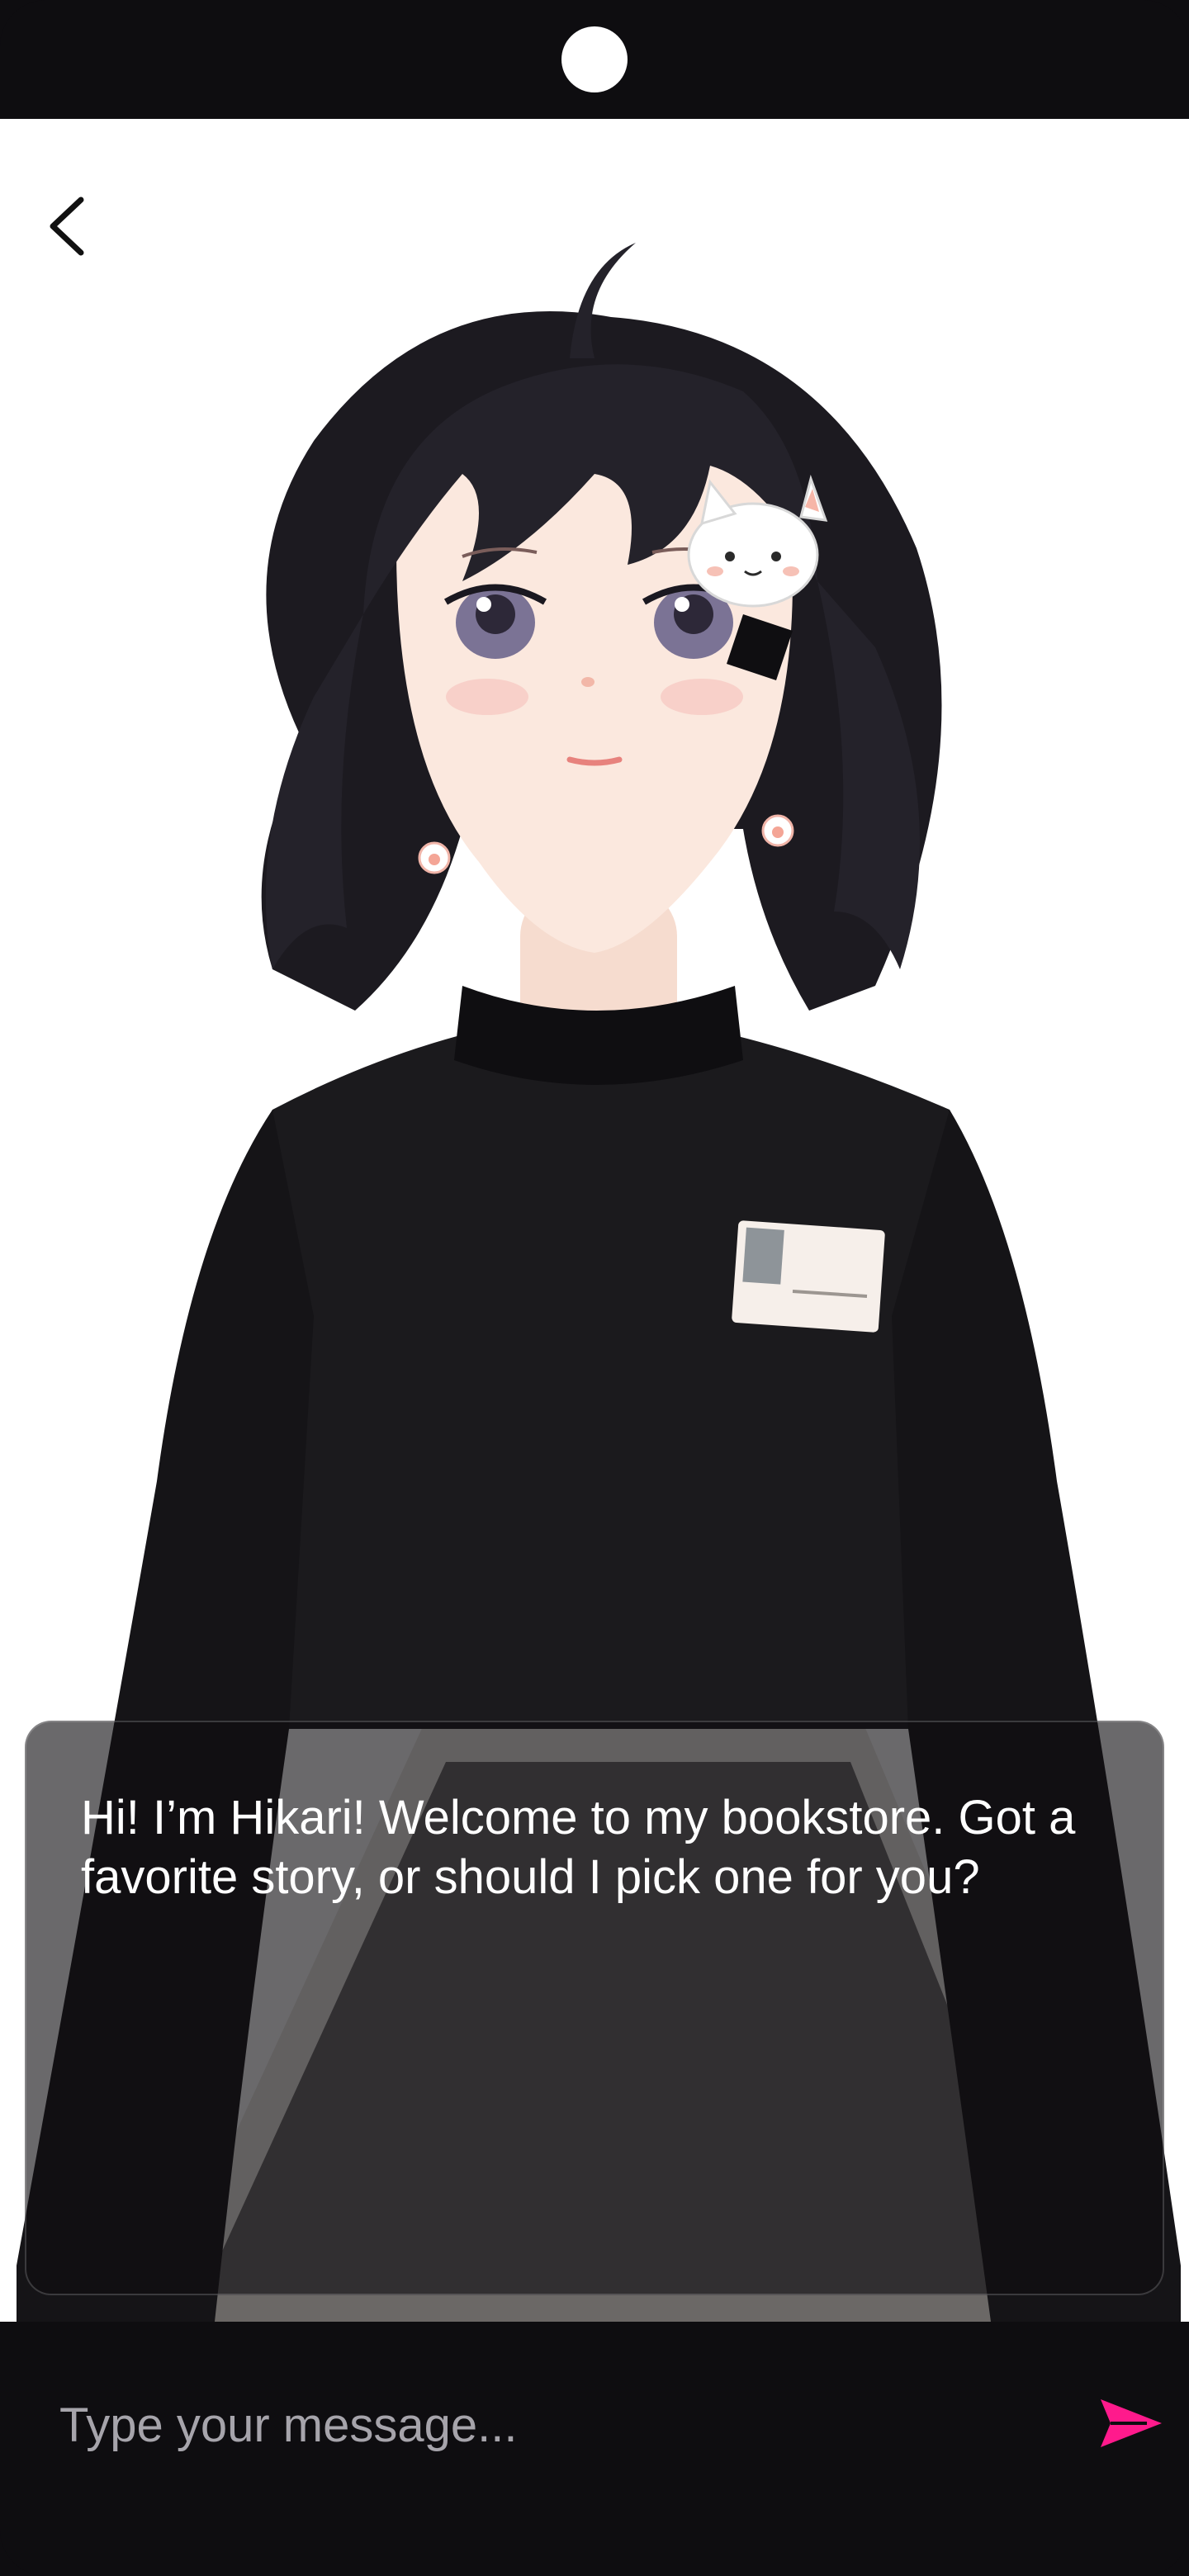 This screenshot has height=2576, width=1189. I want to click on chevron-left-icon, so click(67, 226).